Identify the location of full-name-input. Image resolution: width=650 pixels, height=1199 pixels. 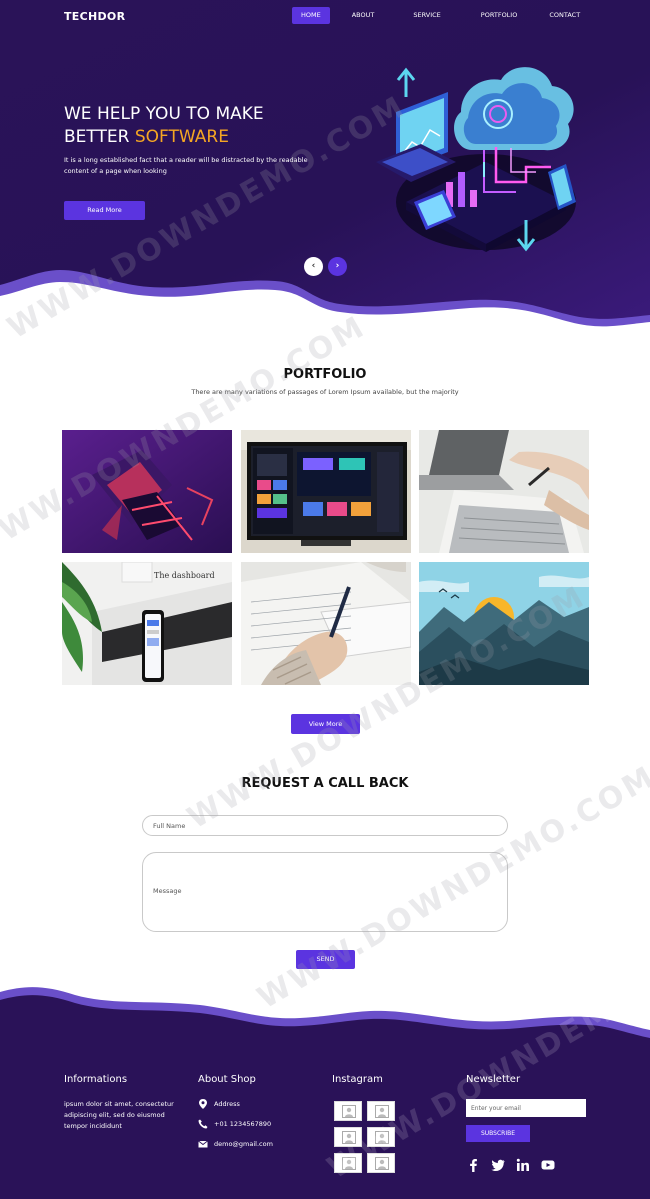
(325, 825).